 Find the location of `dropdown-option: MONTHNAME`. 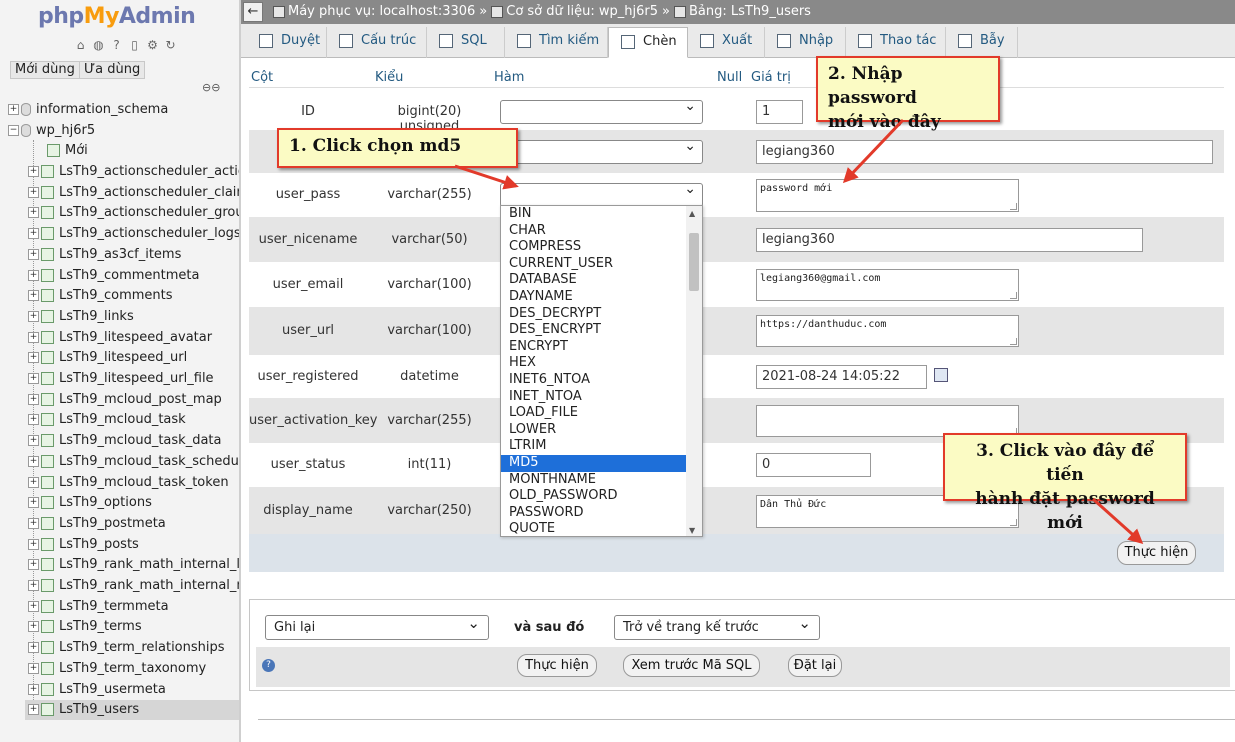

dropdown-option: MONTHNAME is located at coordinates (593, 480).